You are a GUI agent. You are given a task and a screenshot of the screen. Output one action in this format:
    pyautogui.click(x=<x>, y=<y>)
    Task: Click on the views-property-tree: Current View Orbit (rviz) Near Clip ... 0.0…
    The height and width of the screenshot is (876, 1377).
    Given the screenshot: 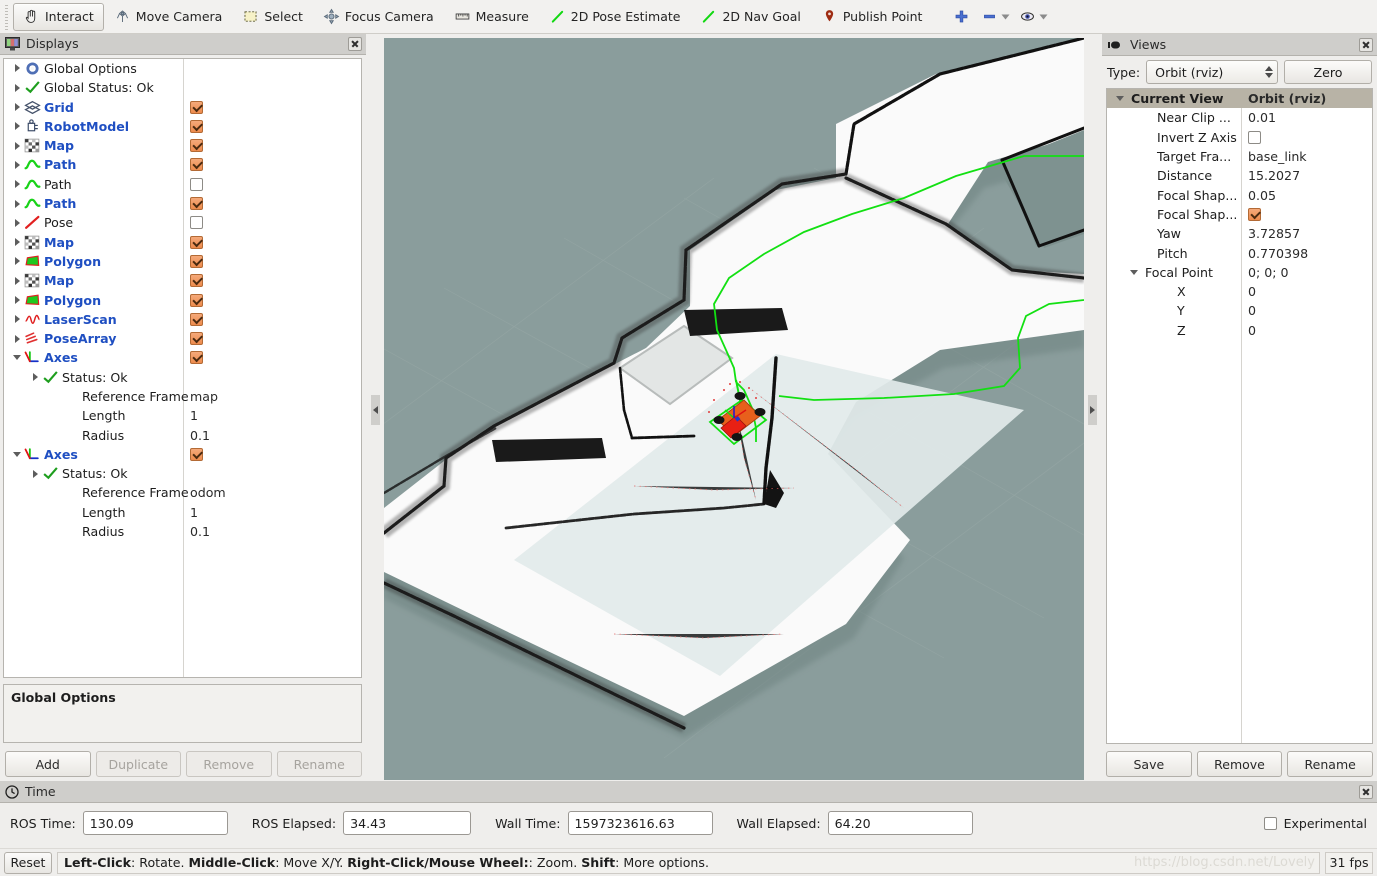 What is the action you would take?
    pyautogui.click(x=1239, y=416)
    